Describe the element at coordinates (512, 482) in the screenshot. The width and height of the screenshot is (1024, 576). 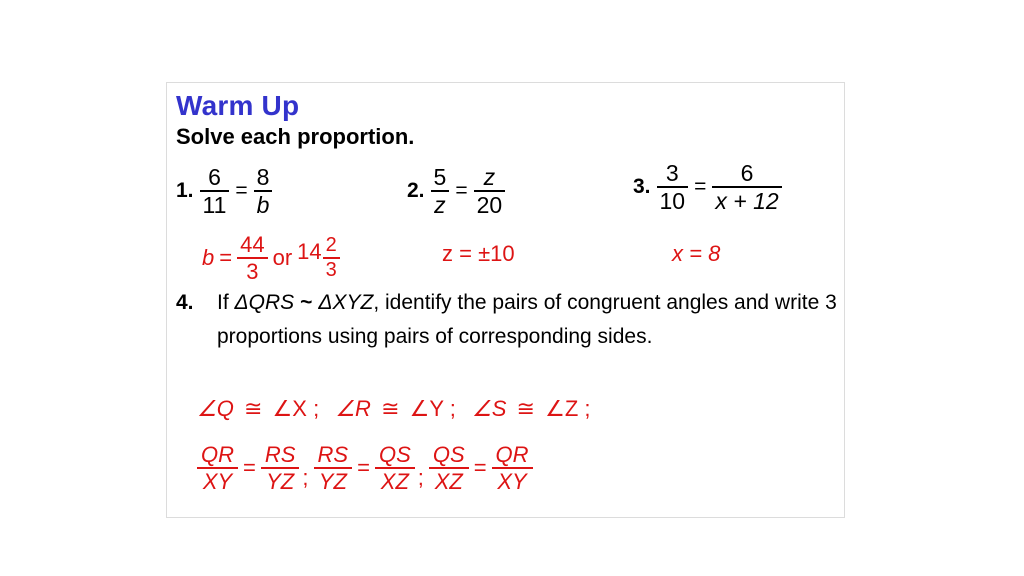
I see `proportion-3-right-denominator: XY` at that location.